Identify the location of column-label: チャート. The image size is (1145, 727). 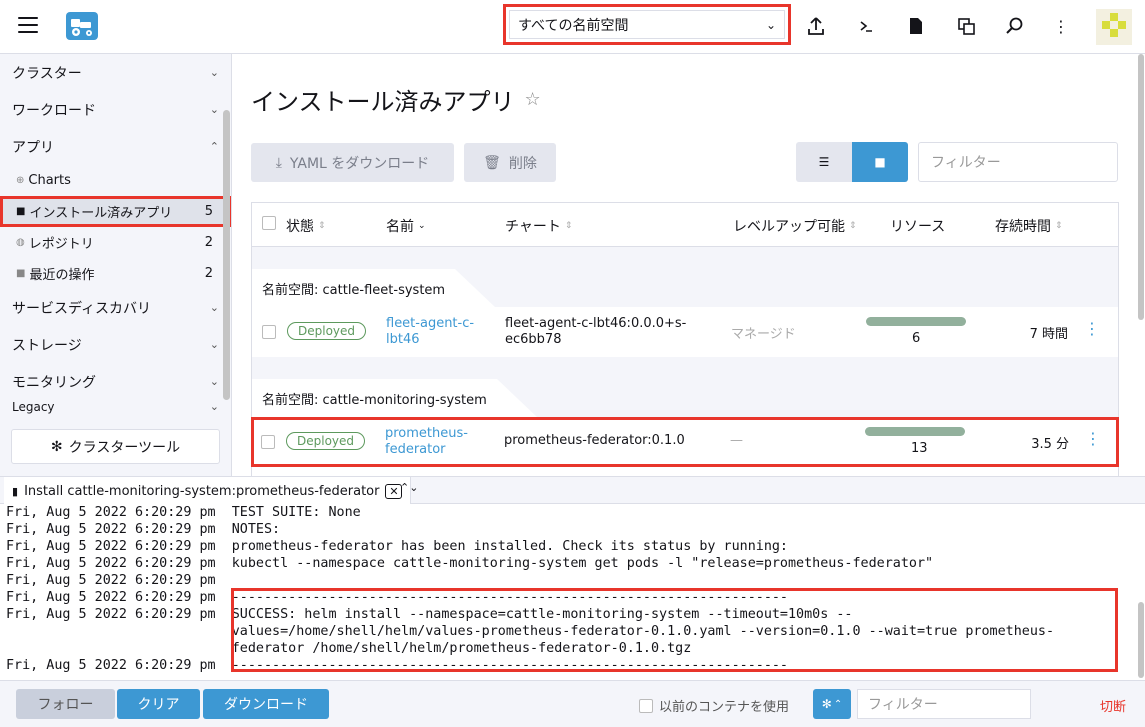
(533, 227).